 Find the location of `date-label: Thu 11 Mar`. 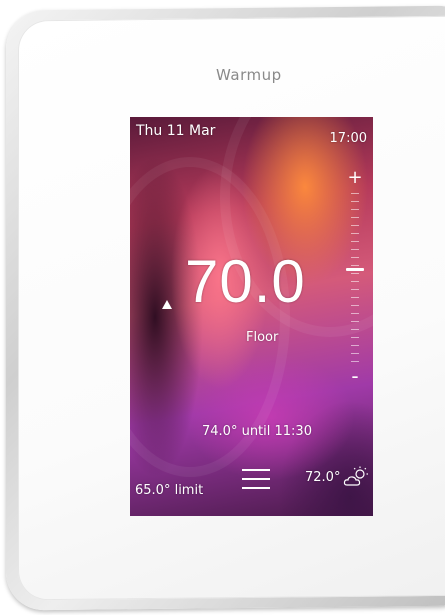

date-label: Thu 11 Mar is located at coordinates (176, 131).